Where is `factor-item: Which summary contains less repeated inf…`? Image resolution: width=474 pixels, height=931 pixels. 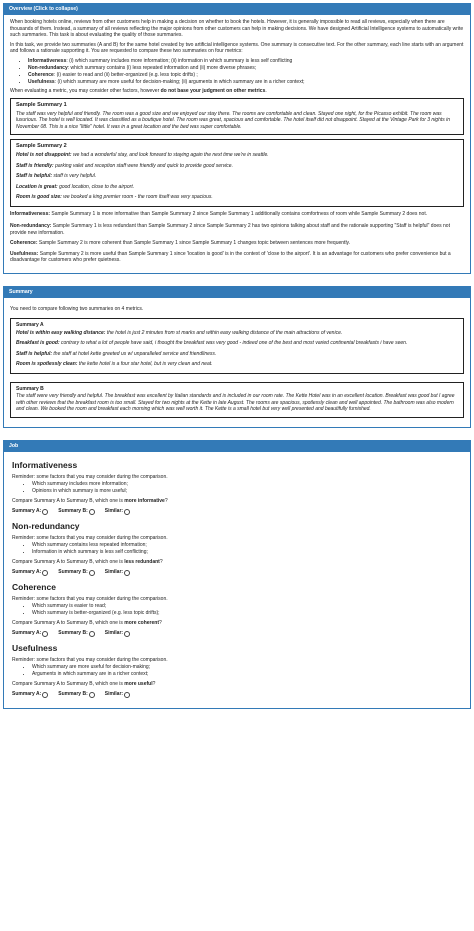 factor-item: Which summary contains less repeated inf… is located at coordinates (247, 545).